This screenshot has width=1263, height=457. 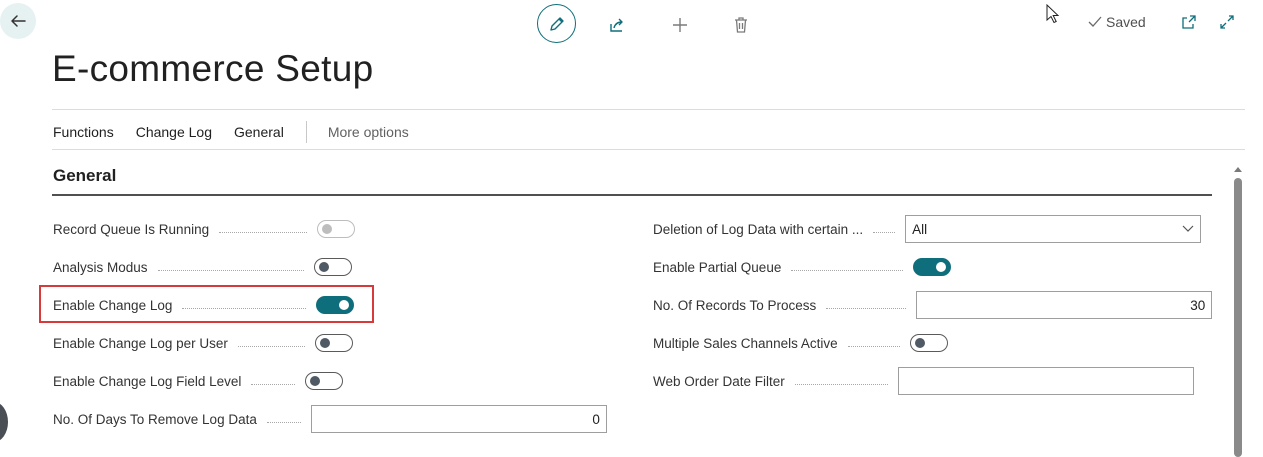 I want to click on open-new-window-button, so click(x=1189, y=24).